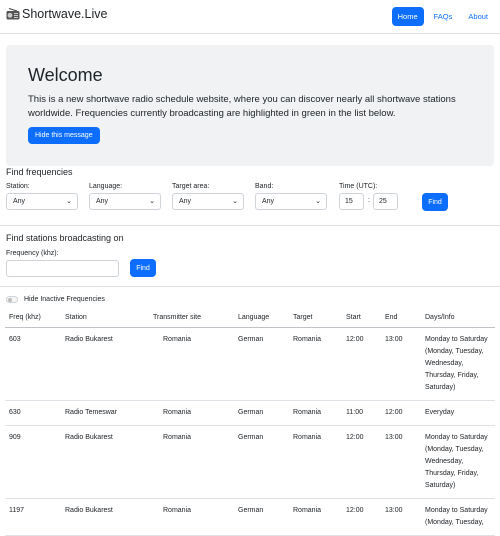 This screenshot has width=500, height=536. What do you see at coordinates (64, 135) in the screenshot?
I see `hide-message-button: Hide this message` at bounding box center [64, 135].